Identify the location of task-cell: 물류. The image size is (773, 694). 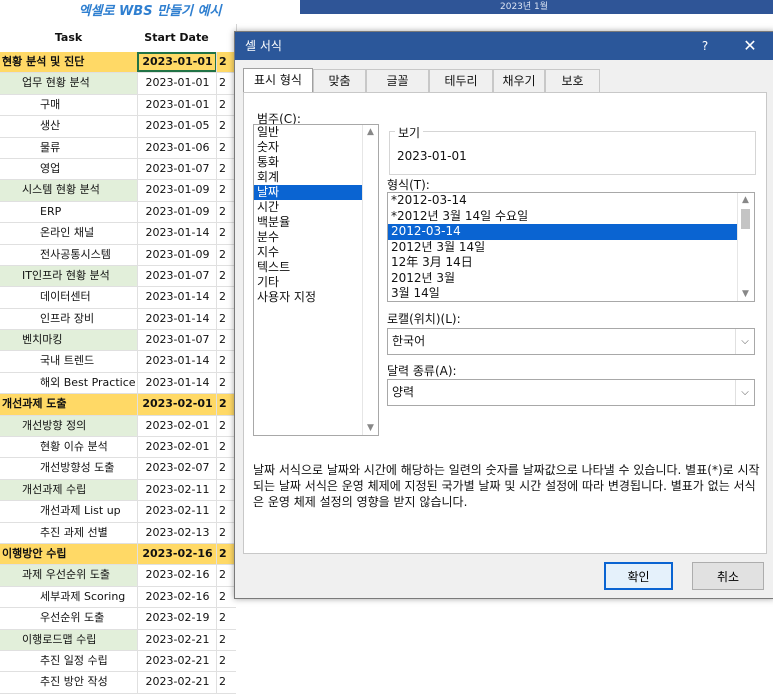
(68, 148).